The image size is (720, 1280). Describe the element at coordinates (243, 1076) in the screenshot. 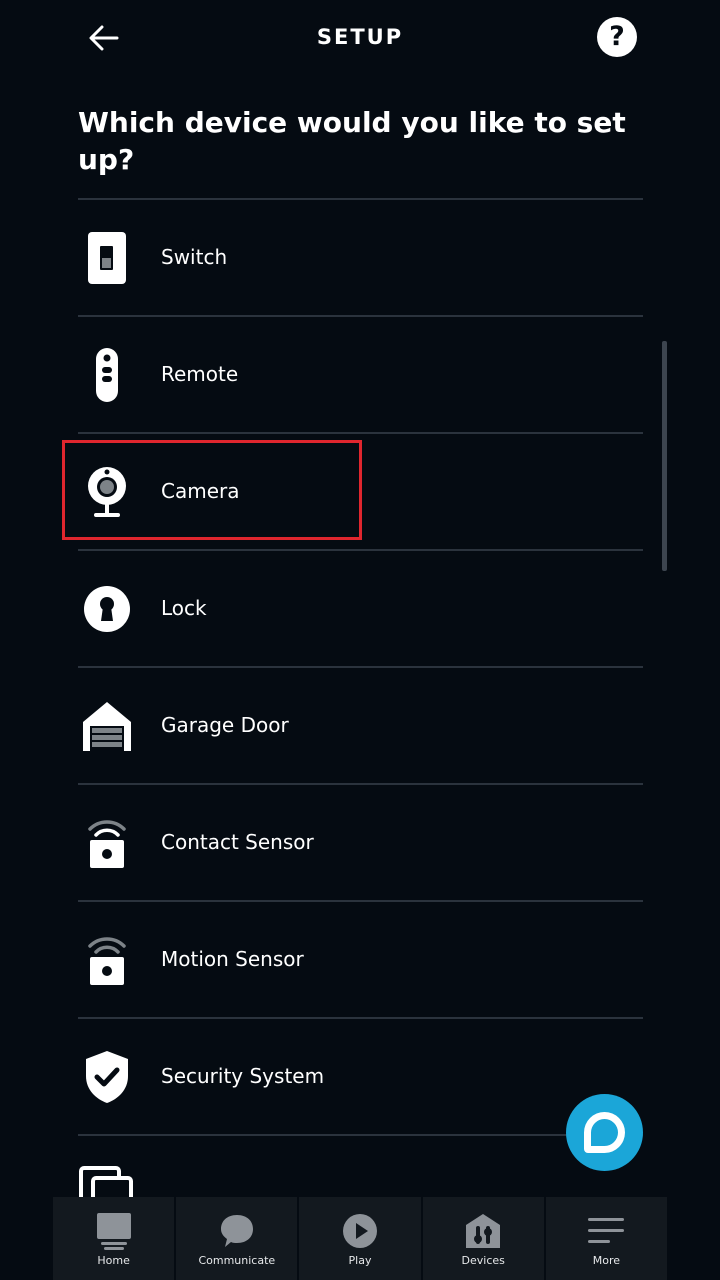

I see `device-label: Security System` at that location.